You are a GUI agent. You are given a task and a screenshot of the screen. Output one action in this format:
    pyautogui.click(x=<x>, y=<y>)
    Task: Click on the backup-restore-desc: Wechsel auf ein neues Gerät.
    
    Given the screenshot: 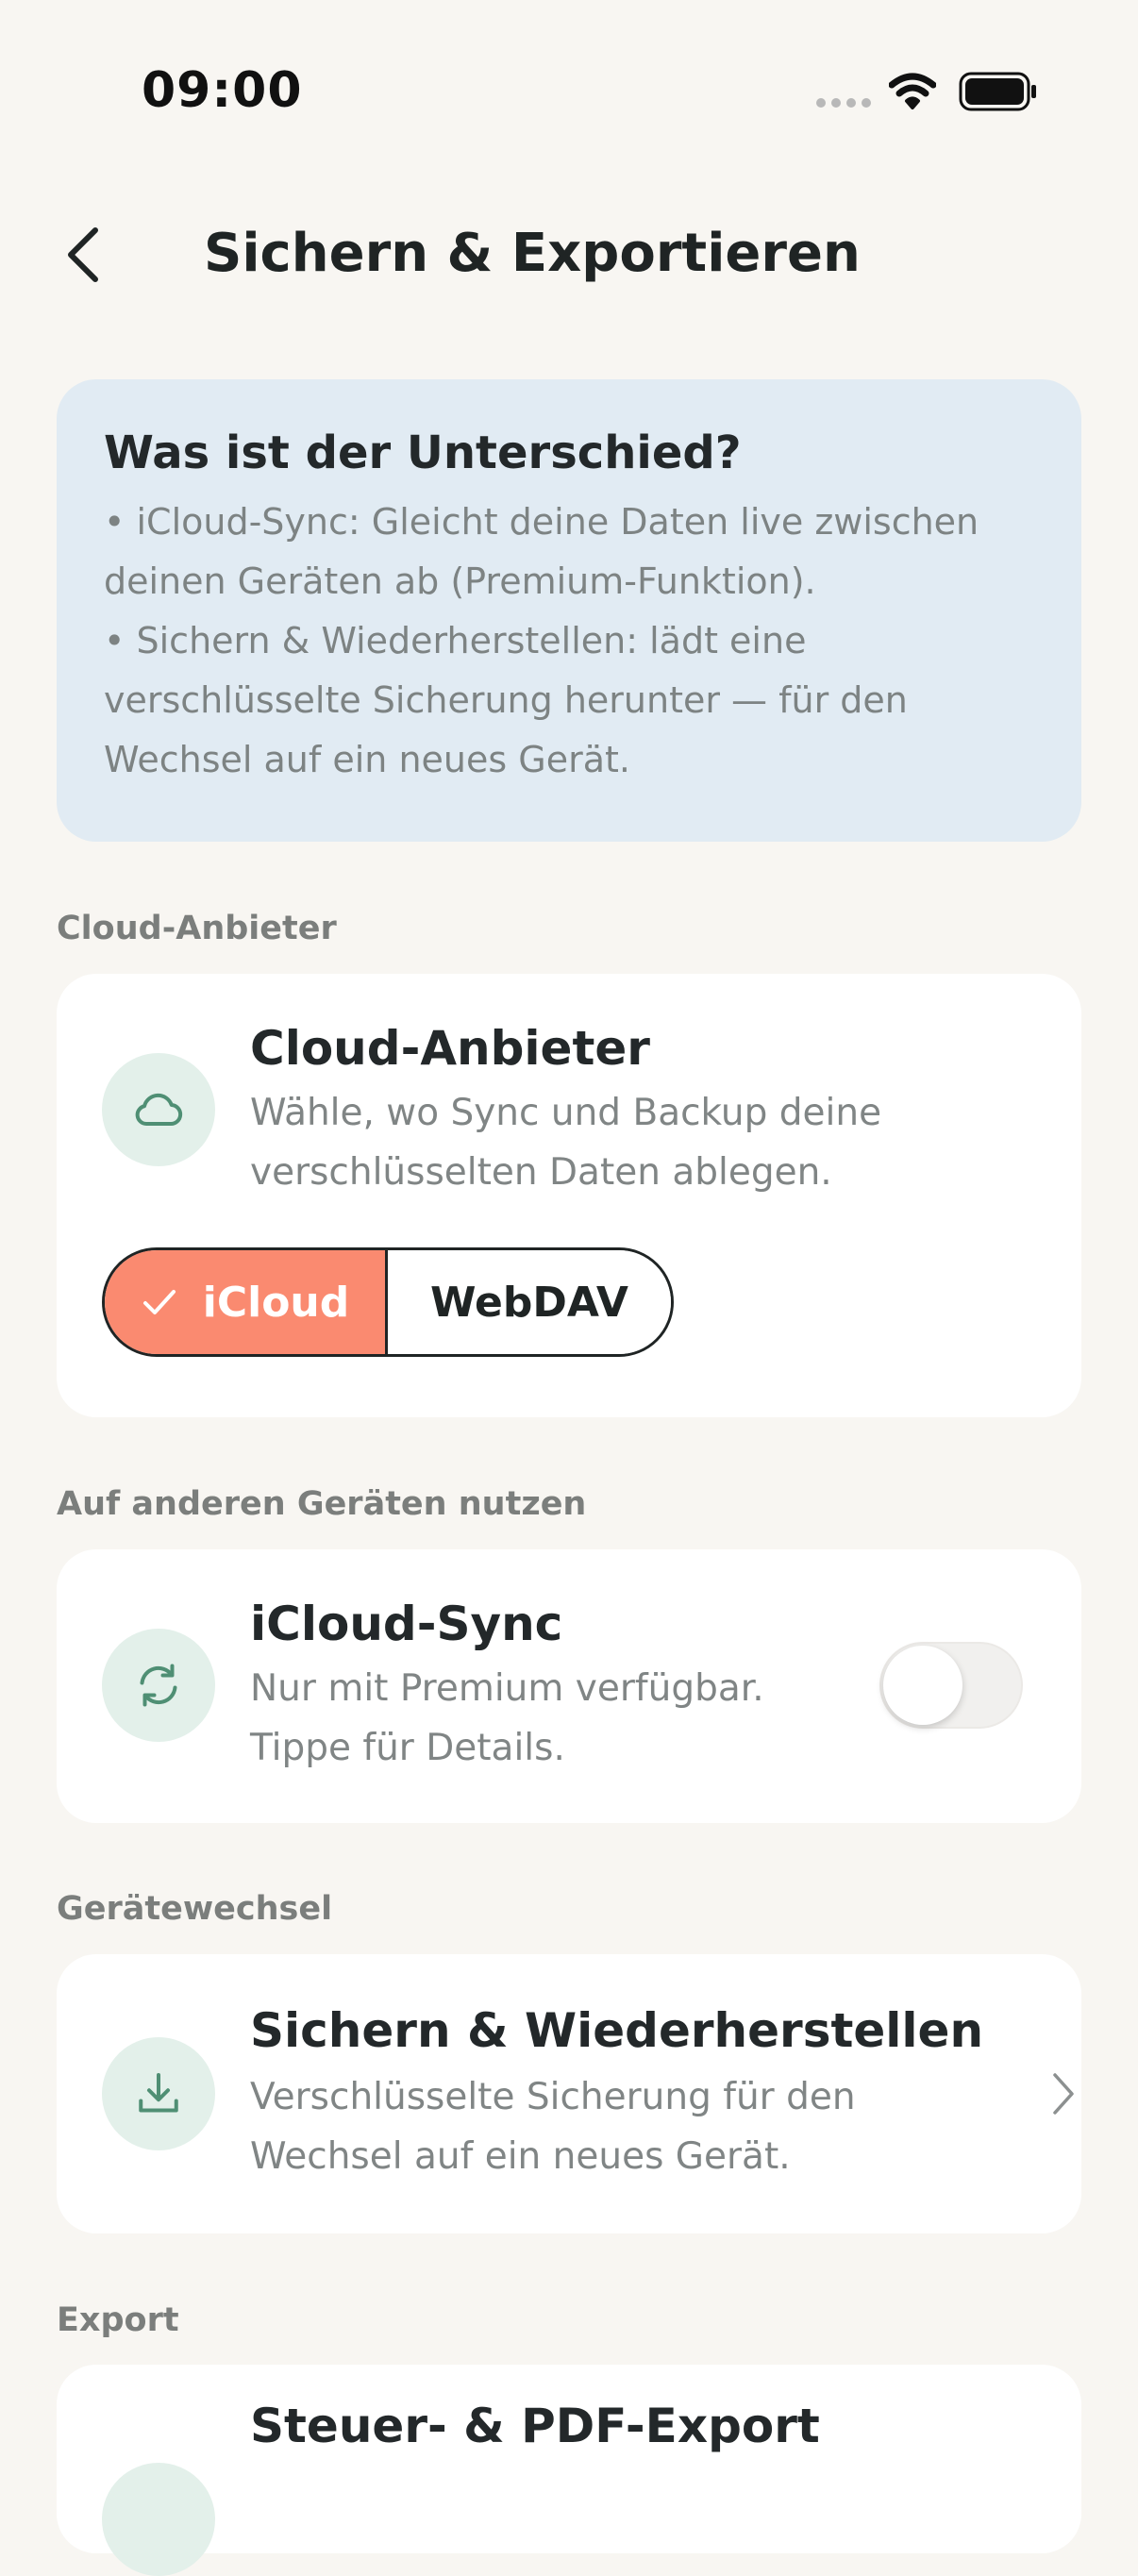 What is the action you would take?
    pyautogui.click(x=520, y=2156)
    